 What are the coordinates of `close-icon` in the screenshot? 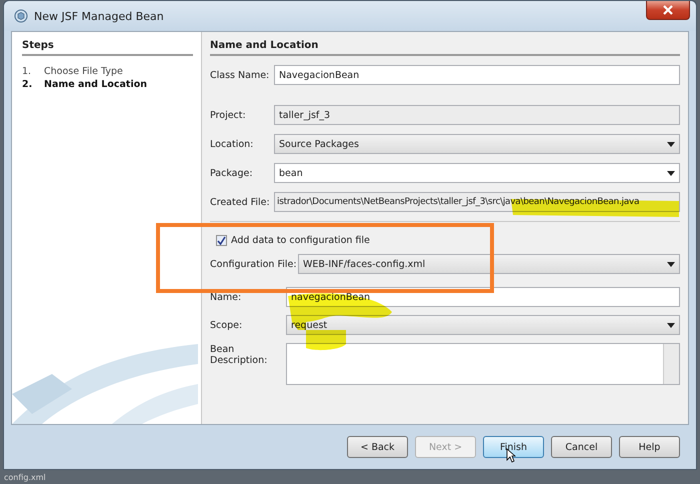 It's located at (668, 10).